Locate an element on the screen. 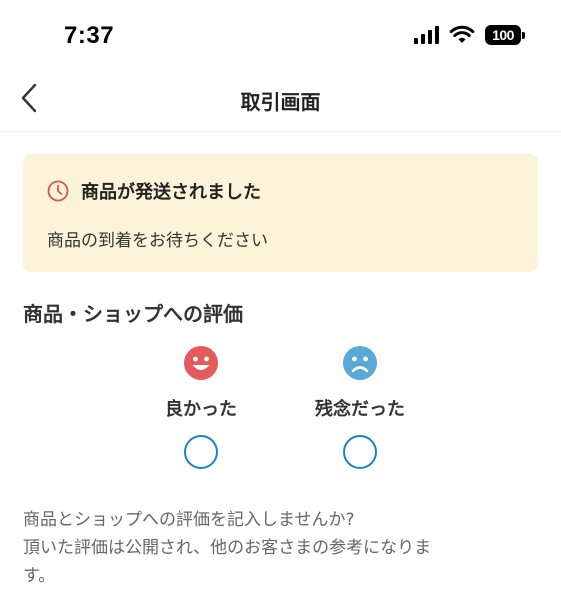  rating-label-good: 良かった is located at coordinates (201, 409).